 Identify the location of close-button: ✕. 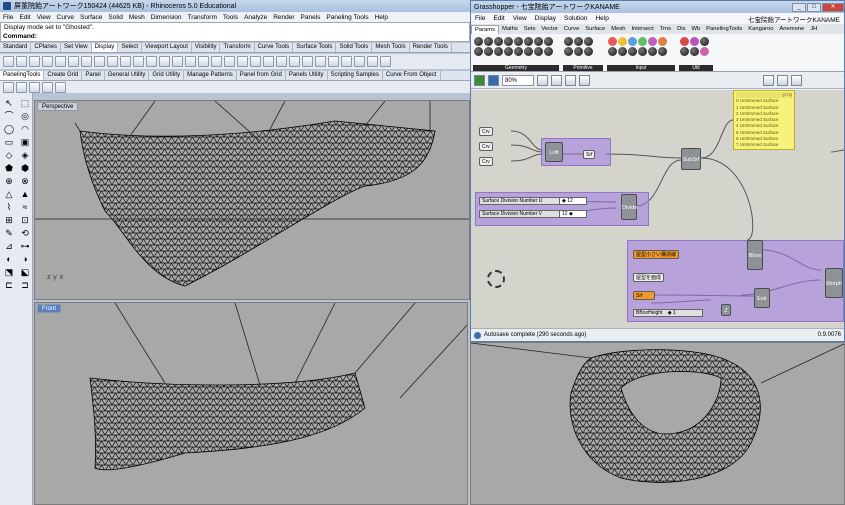
(833, 7).